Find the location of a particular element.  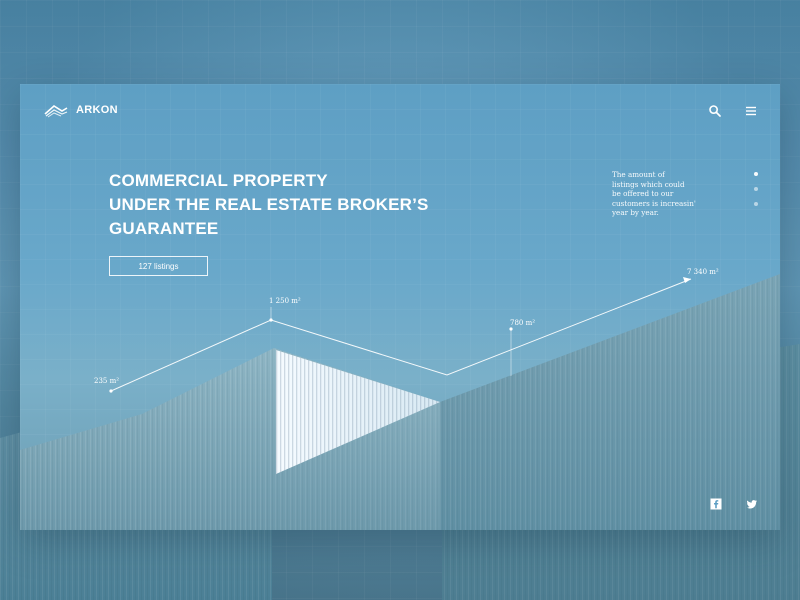

side-note-line-5: year by year. is located at coordinates (635, 213).